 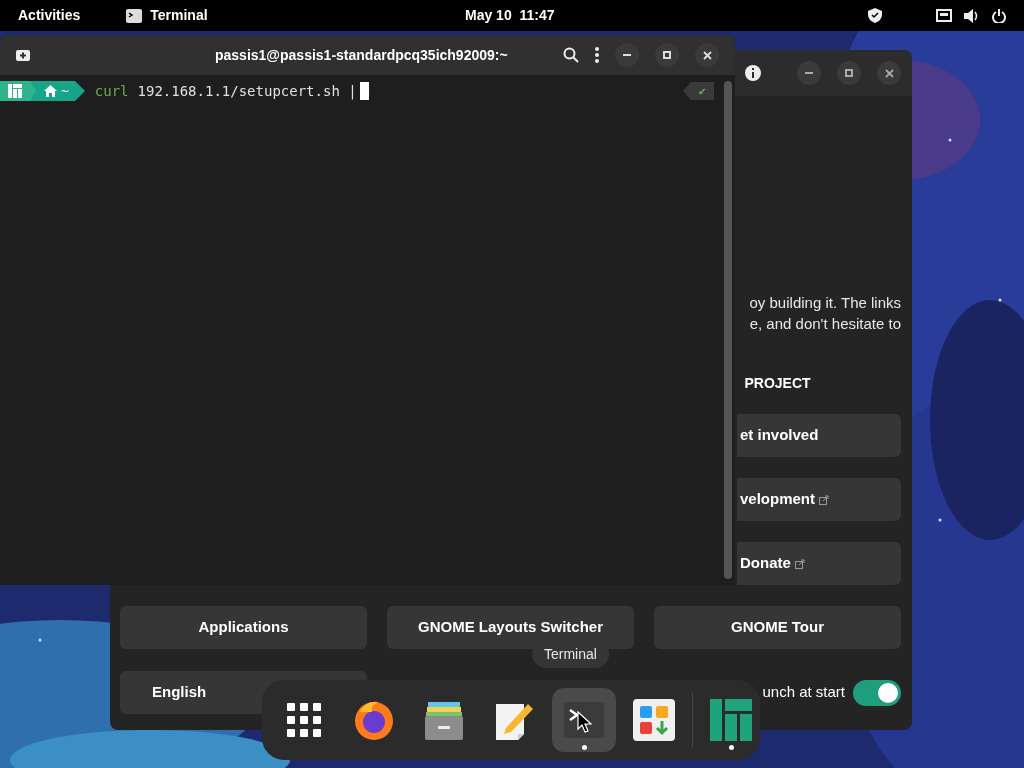 What do you see at coordinates (944, 15) in the screenshot?
I see `network-icon` at bounding box center [944, 15].